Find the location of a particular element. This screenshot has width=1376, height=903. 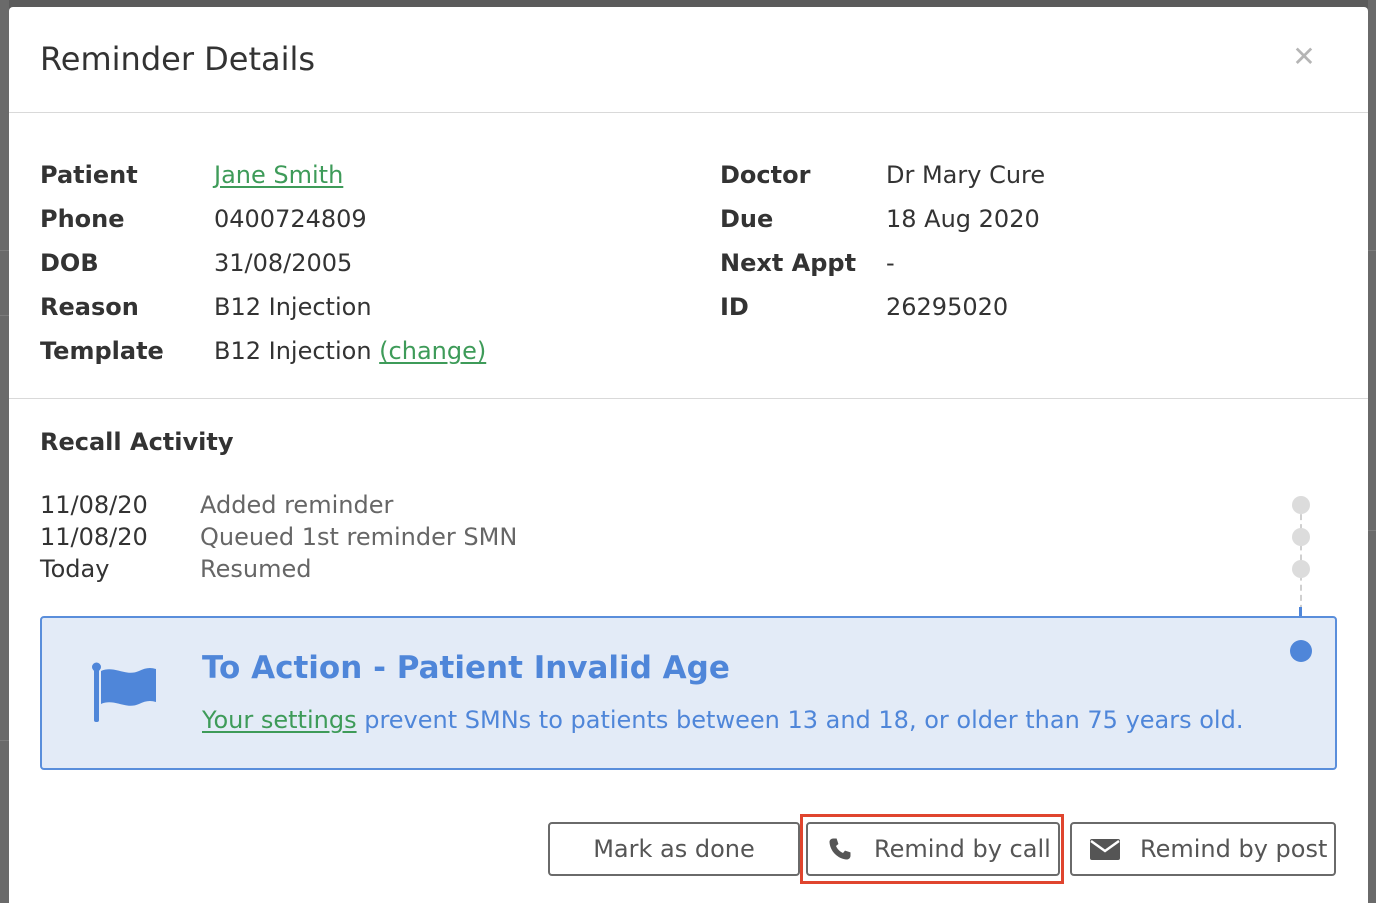

template-value: B12 Injection (change) is located at coordinates (350, 351).